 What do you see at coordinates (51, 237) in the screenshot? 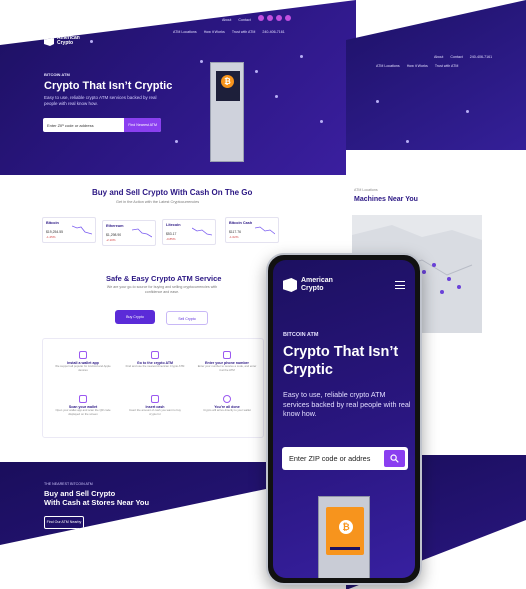
I see `coin-change: -1.25%` at bounding box center [51, 237].